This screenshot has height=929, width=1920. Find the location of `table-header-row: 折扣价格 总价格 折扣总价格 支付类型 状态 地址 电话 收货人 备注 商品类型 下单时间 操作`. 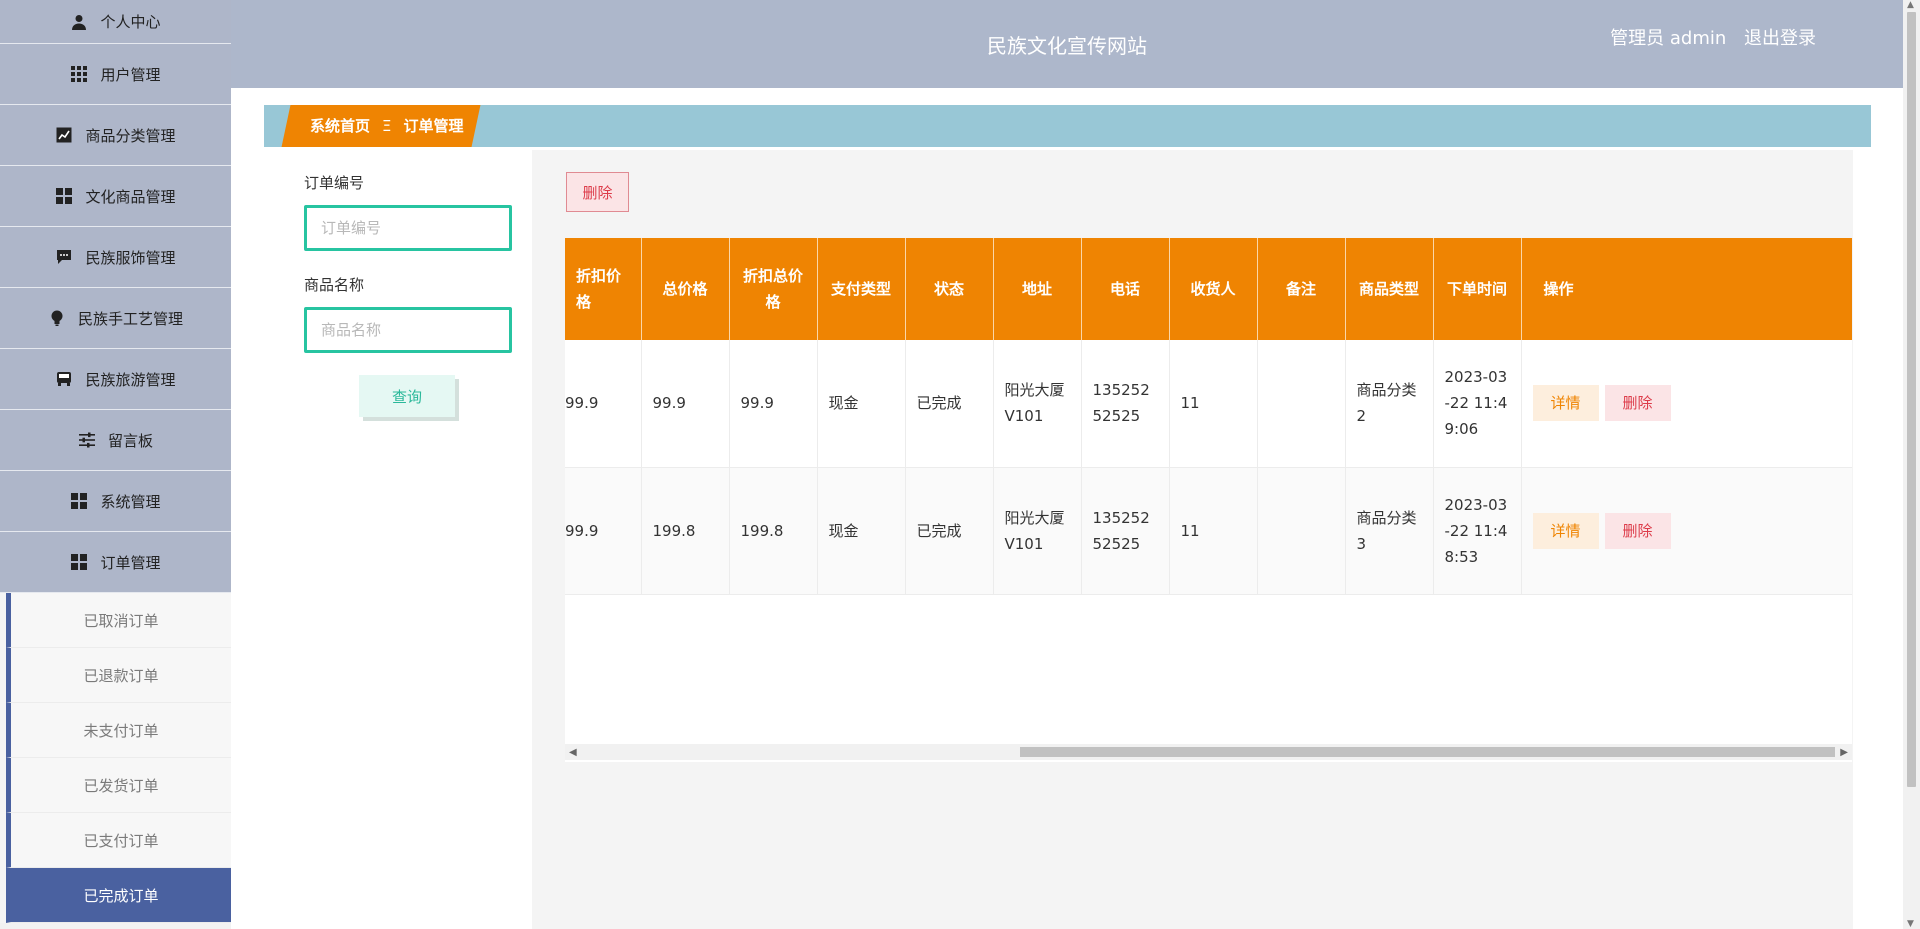

table-header-row: 折扣价格 总价格 折扣总价格 支付类型 状态 地址 电话 收货人 备注 商品类型 下单时间 操作 is located at coordinates (1208, 289).